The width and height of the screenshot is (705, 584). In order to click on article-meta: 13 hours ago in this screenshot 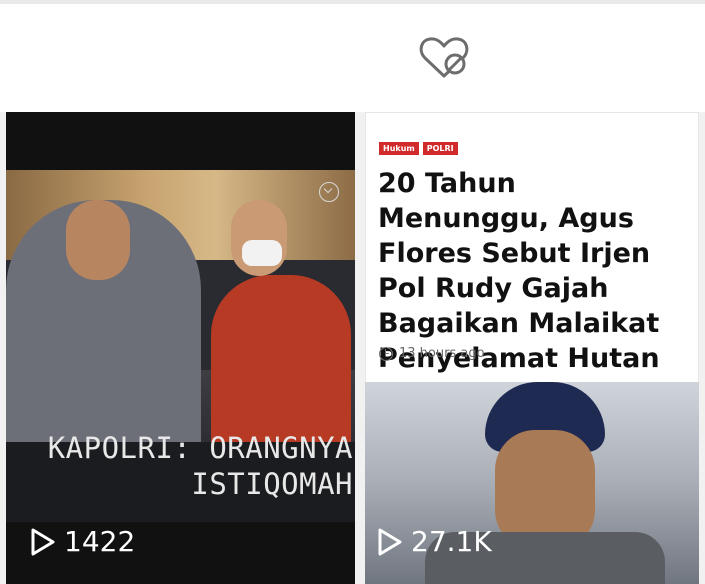, I will do `click(432, 353)`.